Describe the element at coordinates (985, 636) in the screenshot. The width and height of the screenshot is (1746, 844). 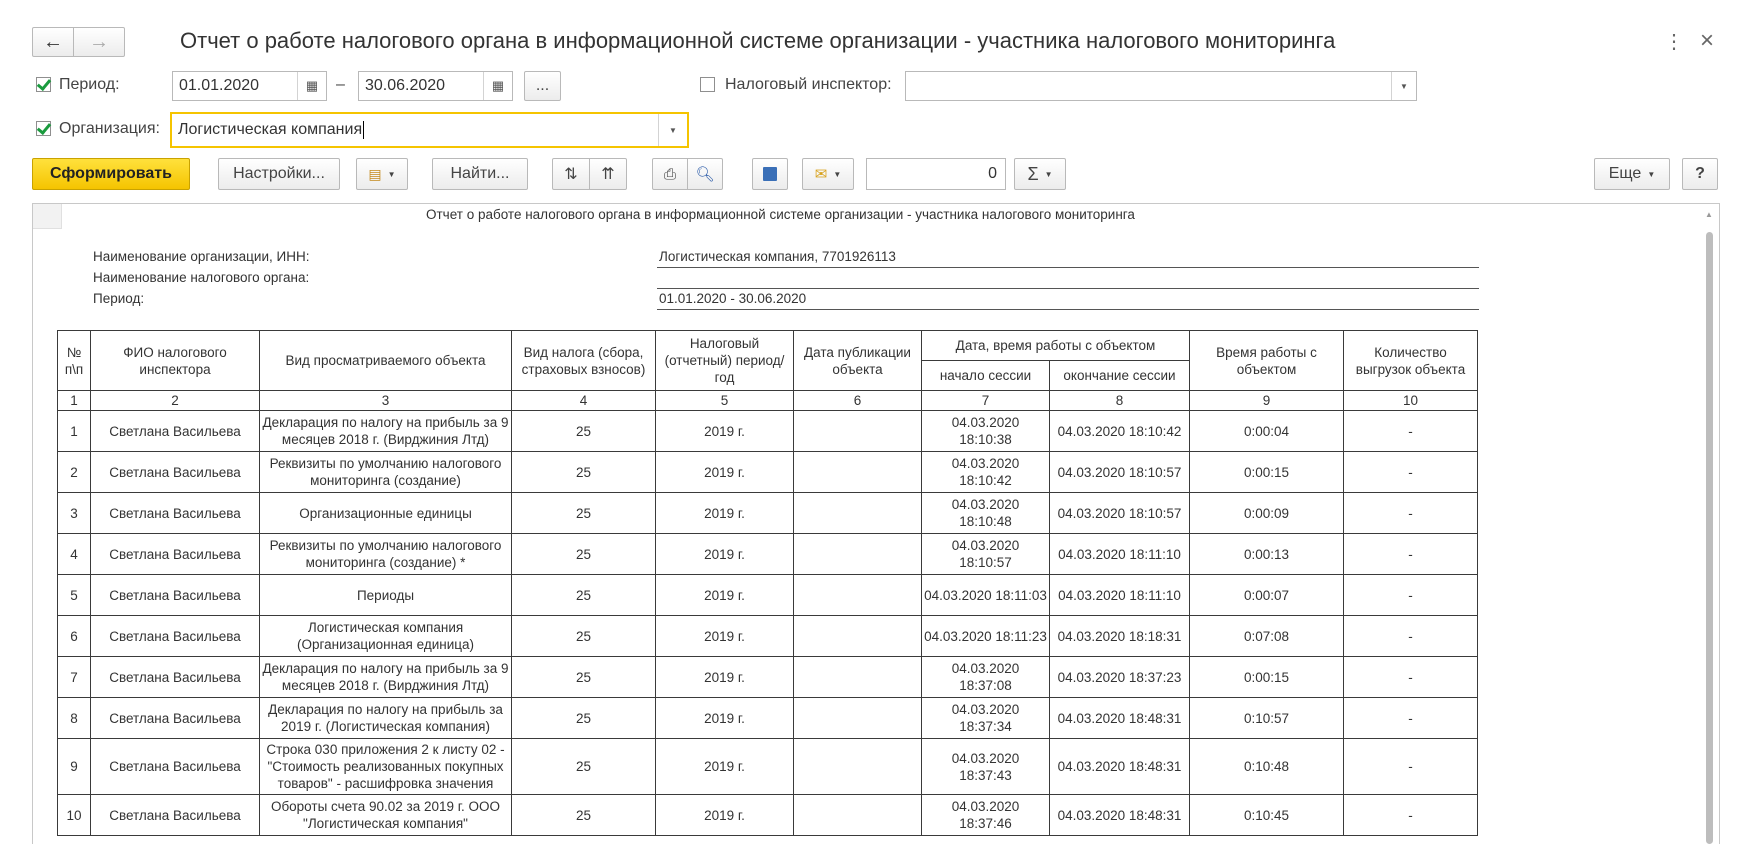
I see `session-start: 04.03.2020 18:11:23` at that location.